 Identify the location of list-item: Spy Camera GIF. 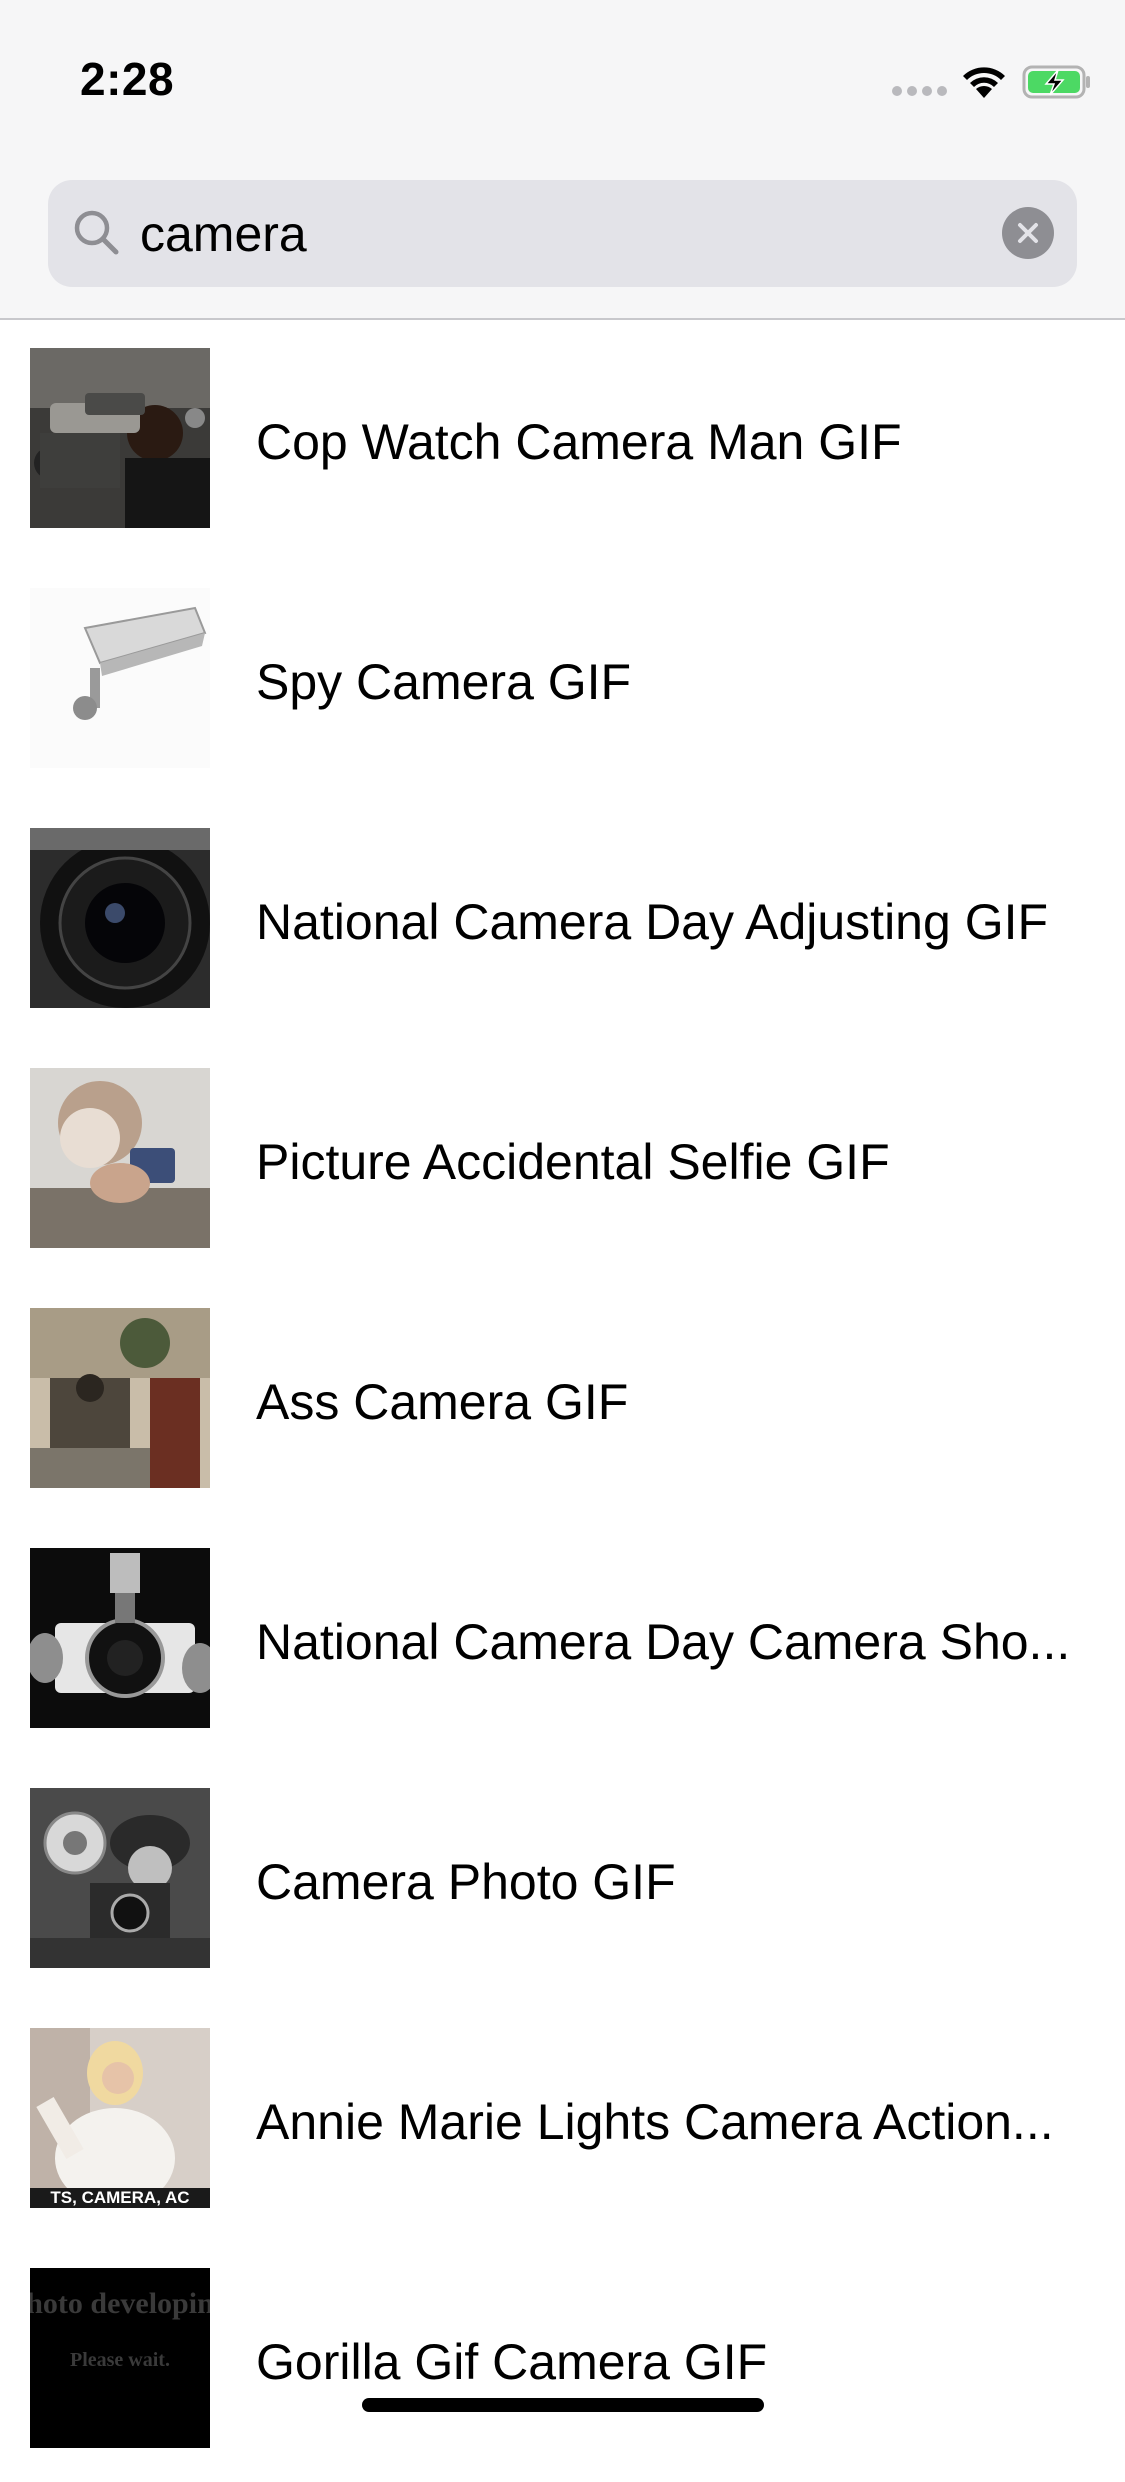
(562, 682).